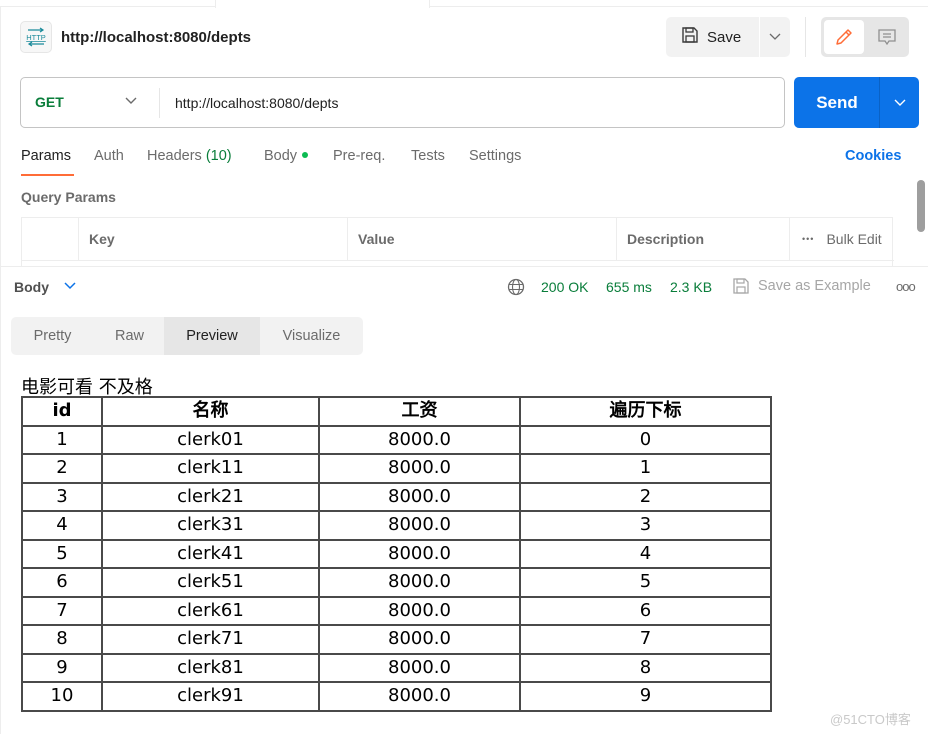 Image resolution: width=928 pixels, height=734 pixels. I want to click on tab-auth: Auth, so click(109, 156).